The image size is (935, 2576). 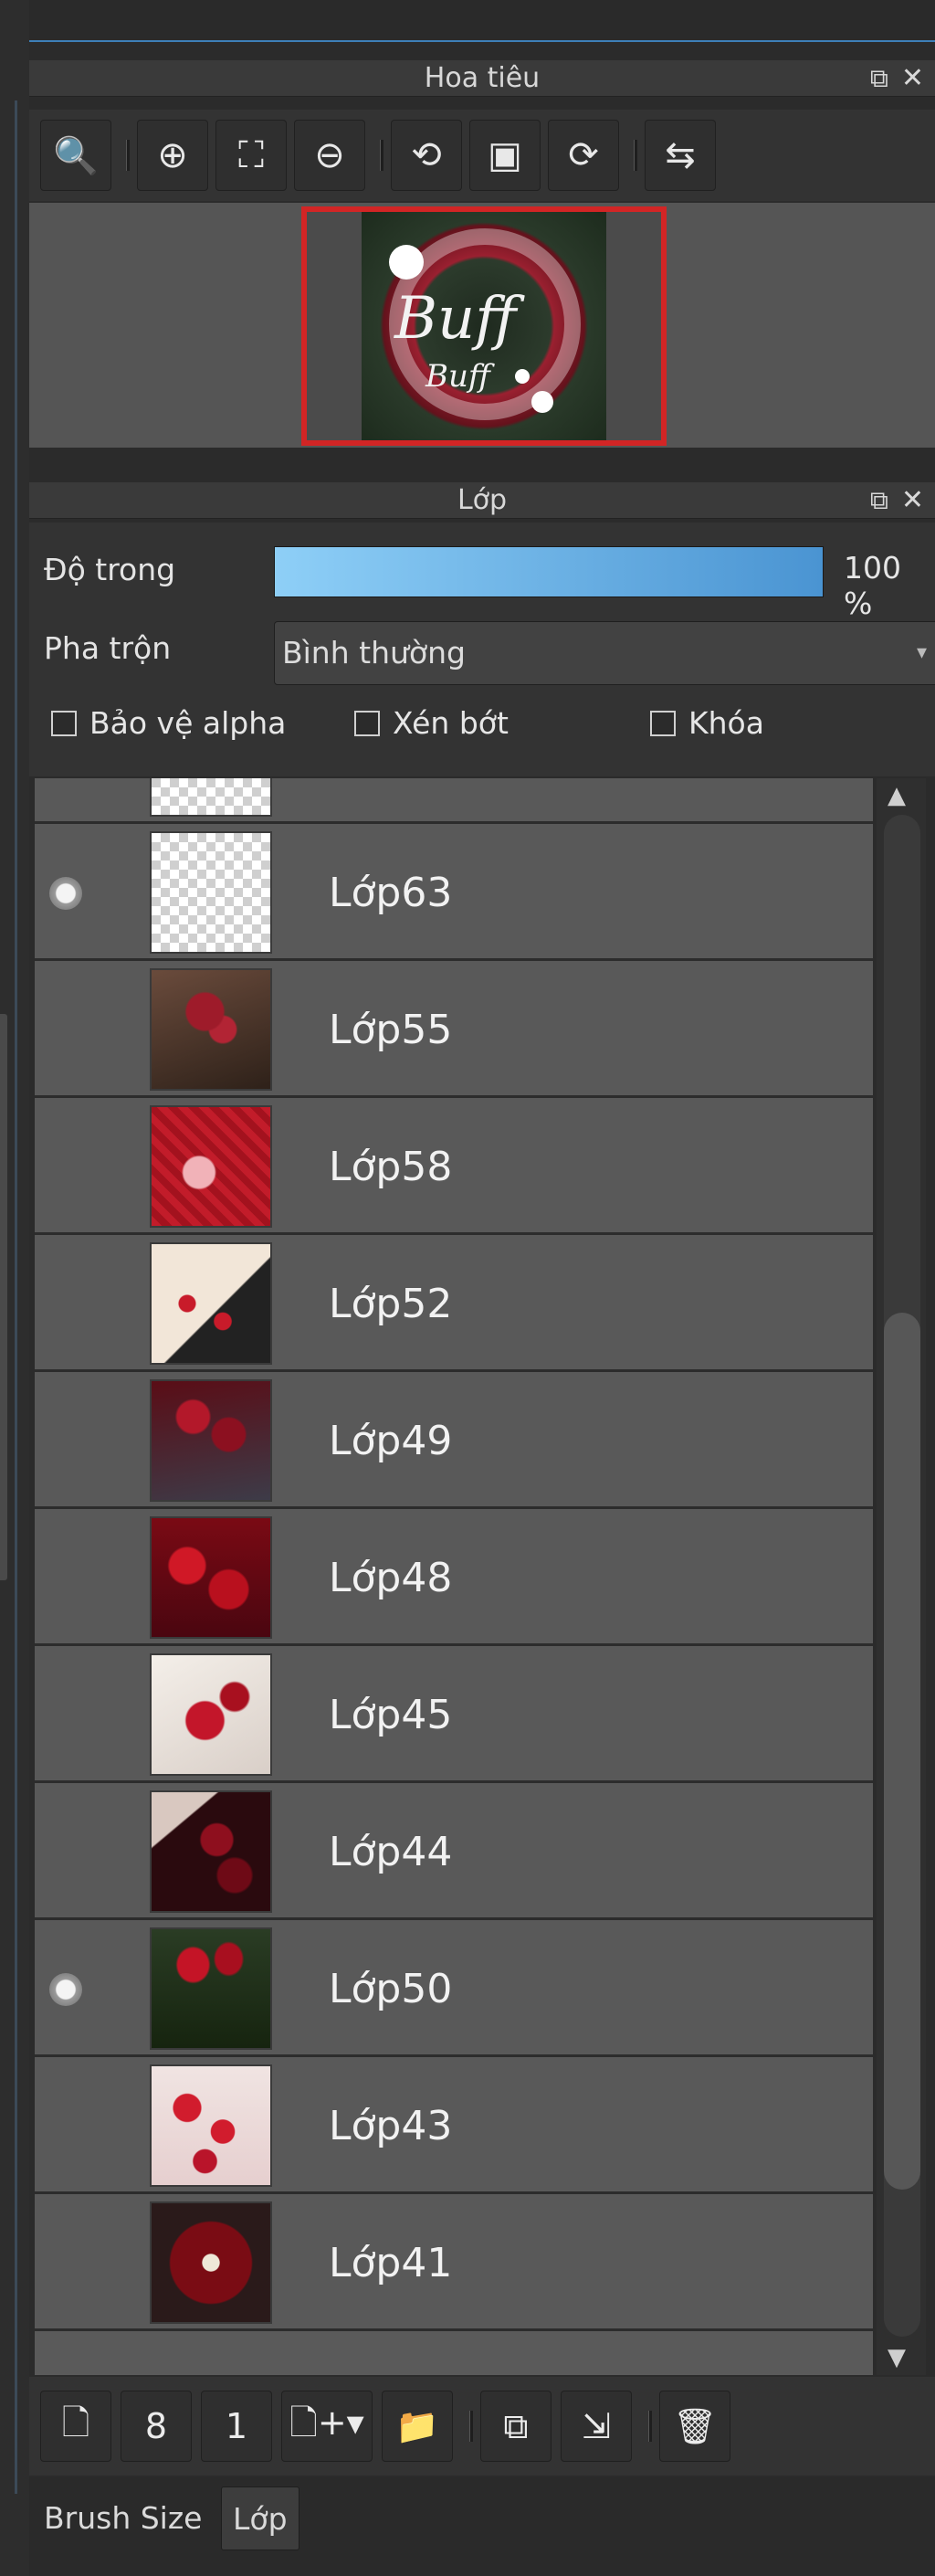 I want to click on clipping-label: Xén bớt, so click(x=451, y=723).